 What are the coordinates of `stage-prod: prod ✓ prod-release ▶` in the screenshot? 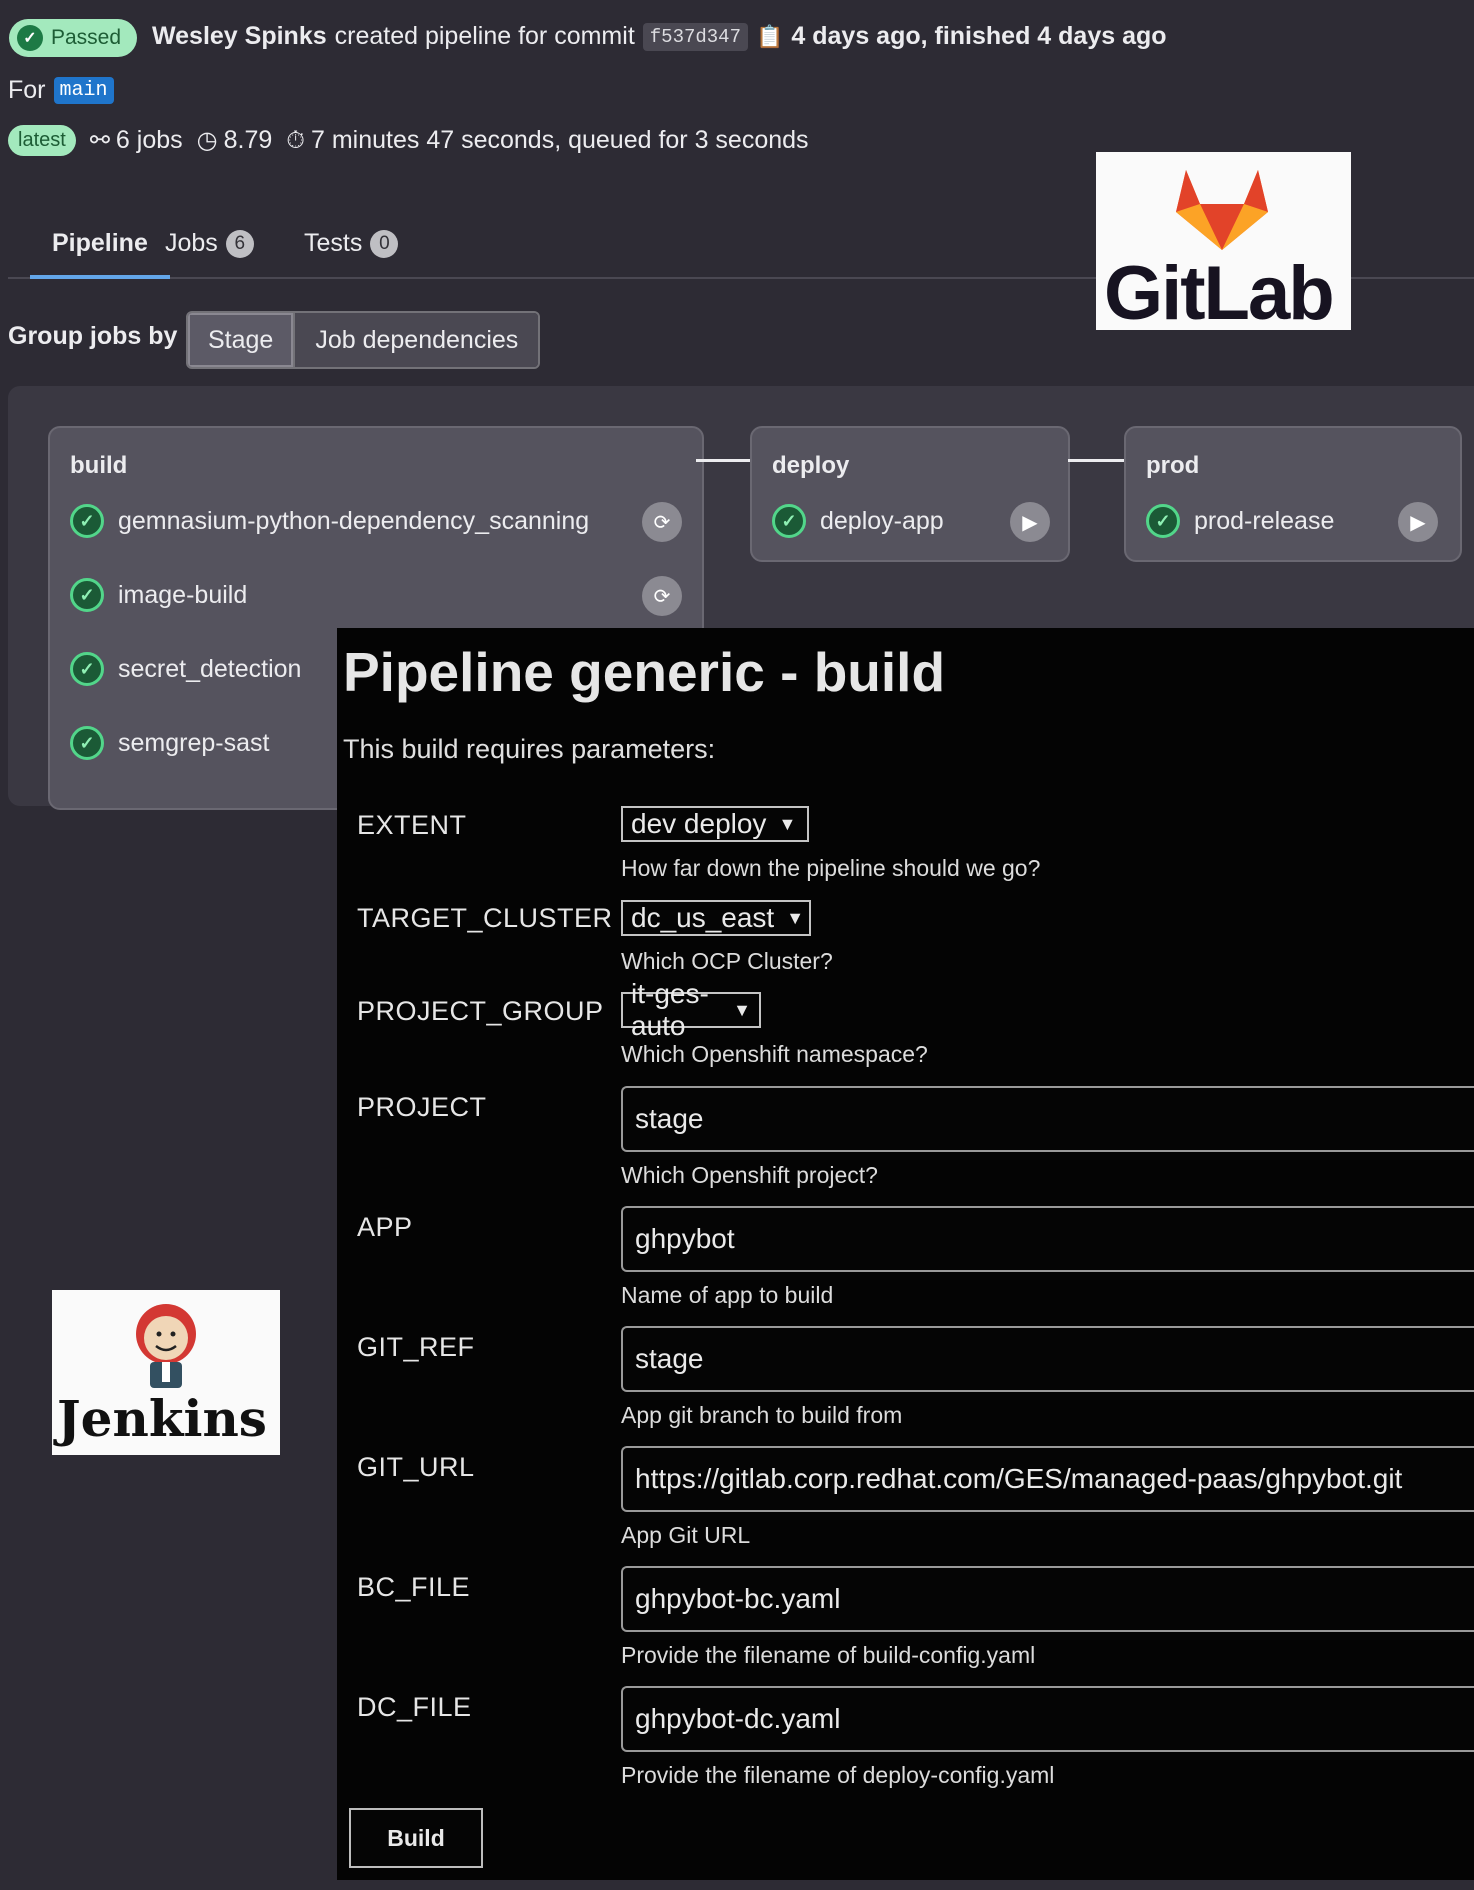 It's located at (1293, 494).